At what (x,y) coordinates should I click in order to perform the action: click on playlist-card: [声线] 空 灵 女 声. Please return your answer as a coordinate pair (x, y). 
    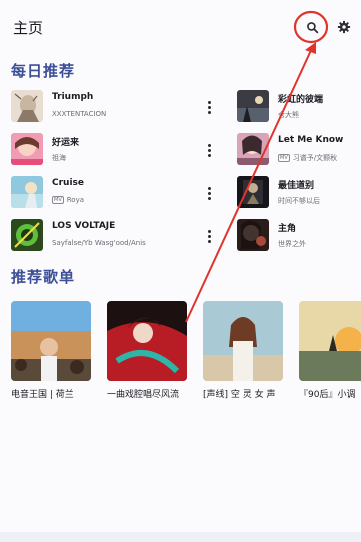
    Looking at the image, I should click on (243, 350).